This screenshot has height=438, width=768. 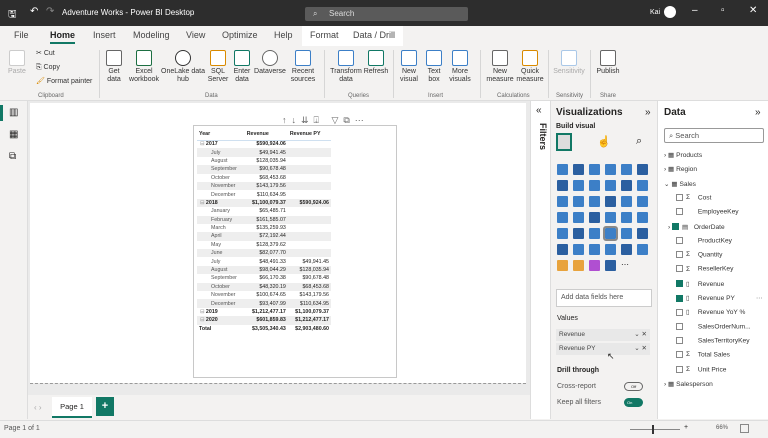 I want to click on dataverse-button: Dataverse, so click(x=270, y=62).